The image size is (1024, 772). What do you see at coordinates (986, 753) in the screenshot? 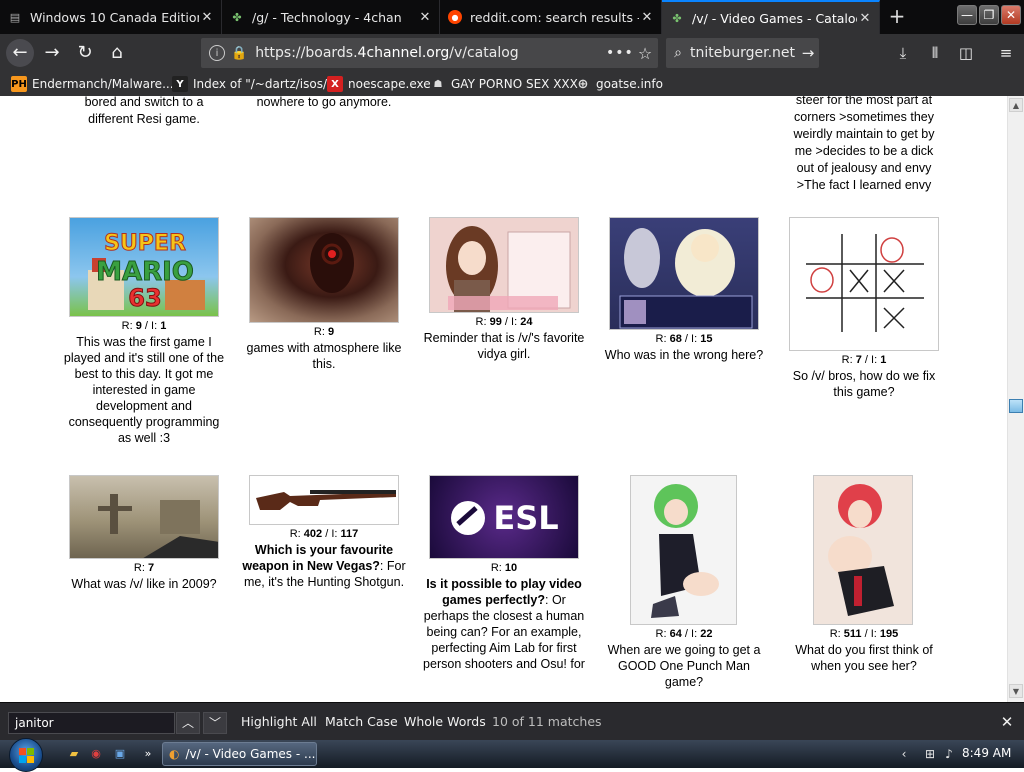
I see `clock: 8:49 AM` at bounding box center [986, 753].